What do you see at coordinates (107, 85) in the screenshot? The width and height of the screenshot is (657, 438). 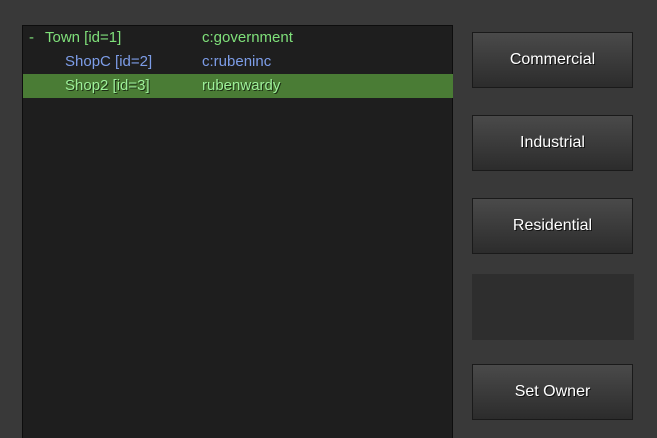 I see `area-name: Shop2 [id=3]` at bounding box center [107, 85].